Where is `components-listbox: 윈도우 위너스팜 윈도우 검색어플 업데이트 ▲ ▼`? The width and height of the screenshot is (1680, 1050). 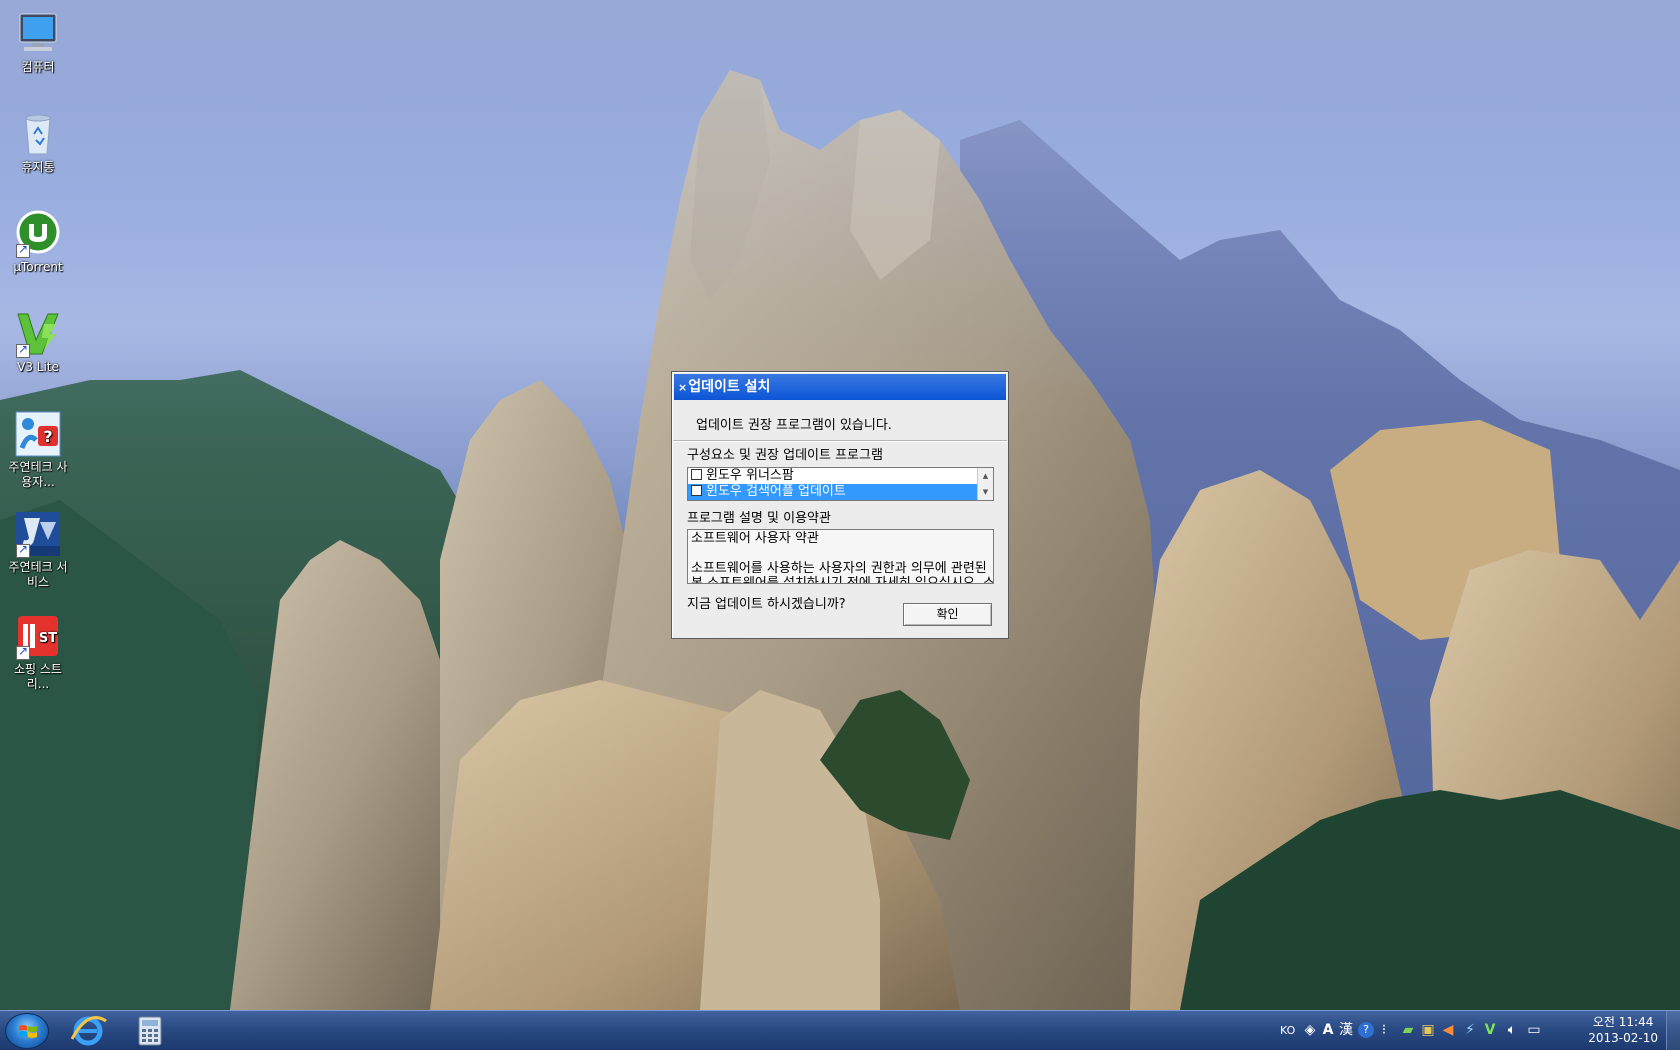
components-listbox: 윈도우 위너스팜 윈도우 검색어플 업데이트 ▲ ▼ is located at coordinates (840, 484).